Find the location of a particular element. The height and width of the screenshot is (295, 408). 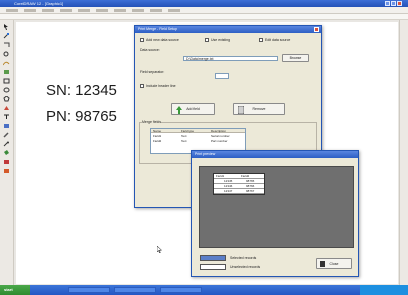

table-row: Field2 Text Part number is located at coordinates (198, 141).